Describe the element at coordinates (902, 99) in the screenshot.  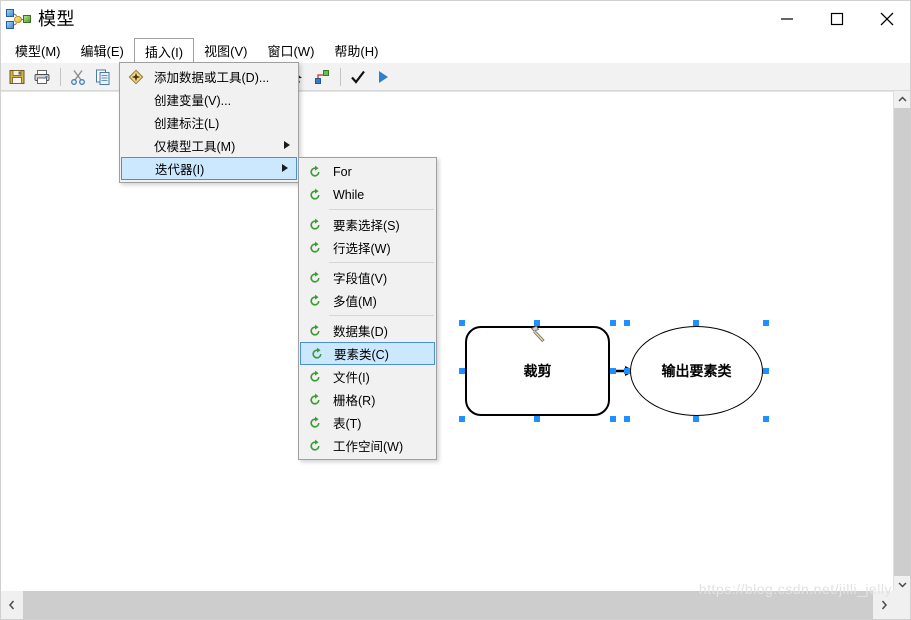
I see `scroll-up-button` at that location.